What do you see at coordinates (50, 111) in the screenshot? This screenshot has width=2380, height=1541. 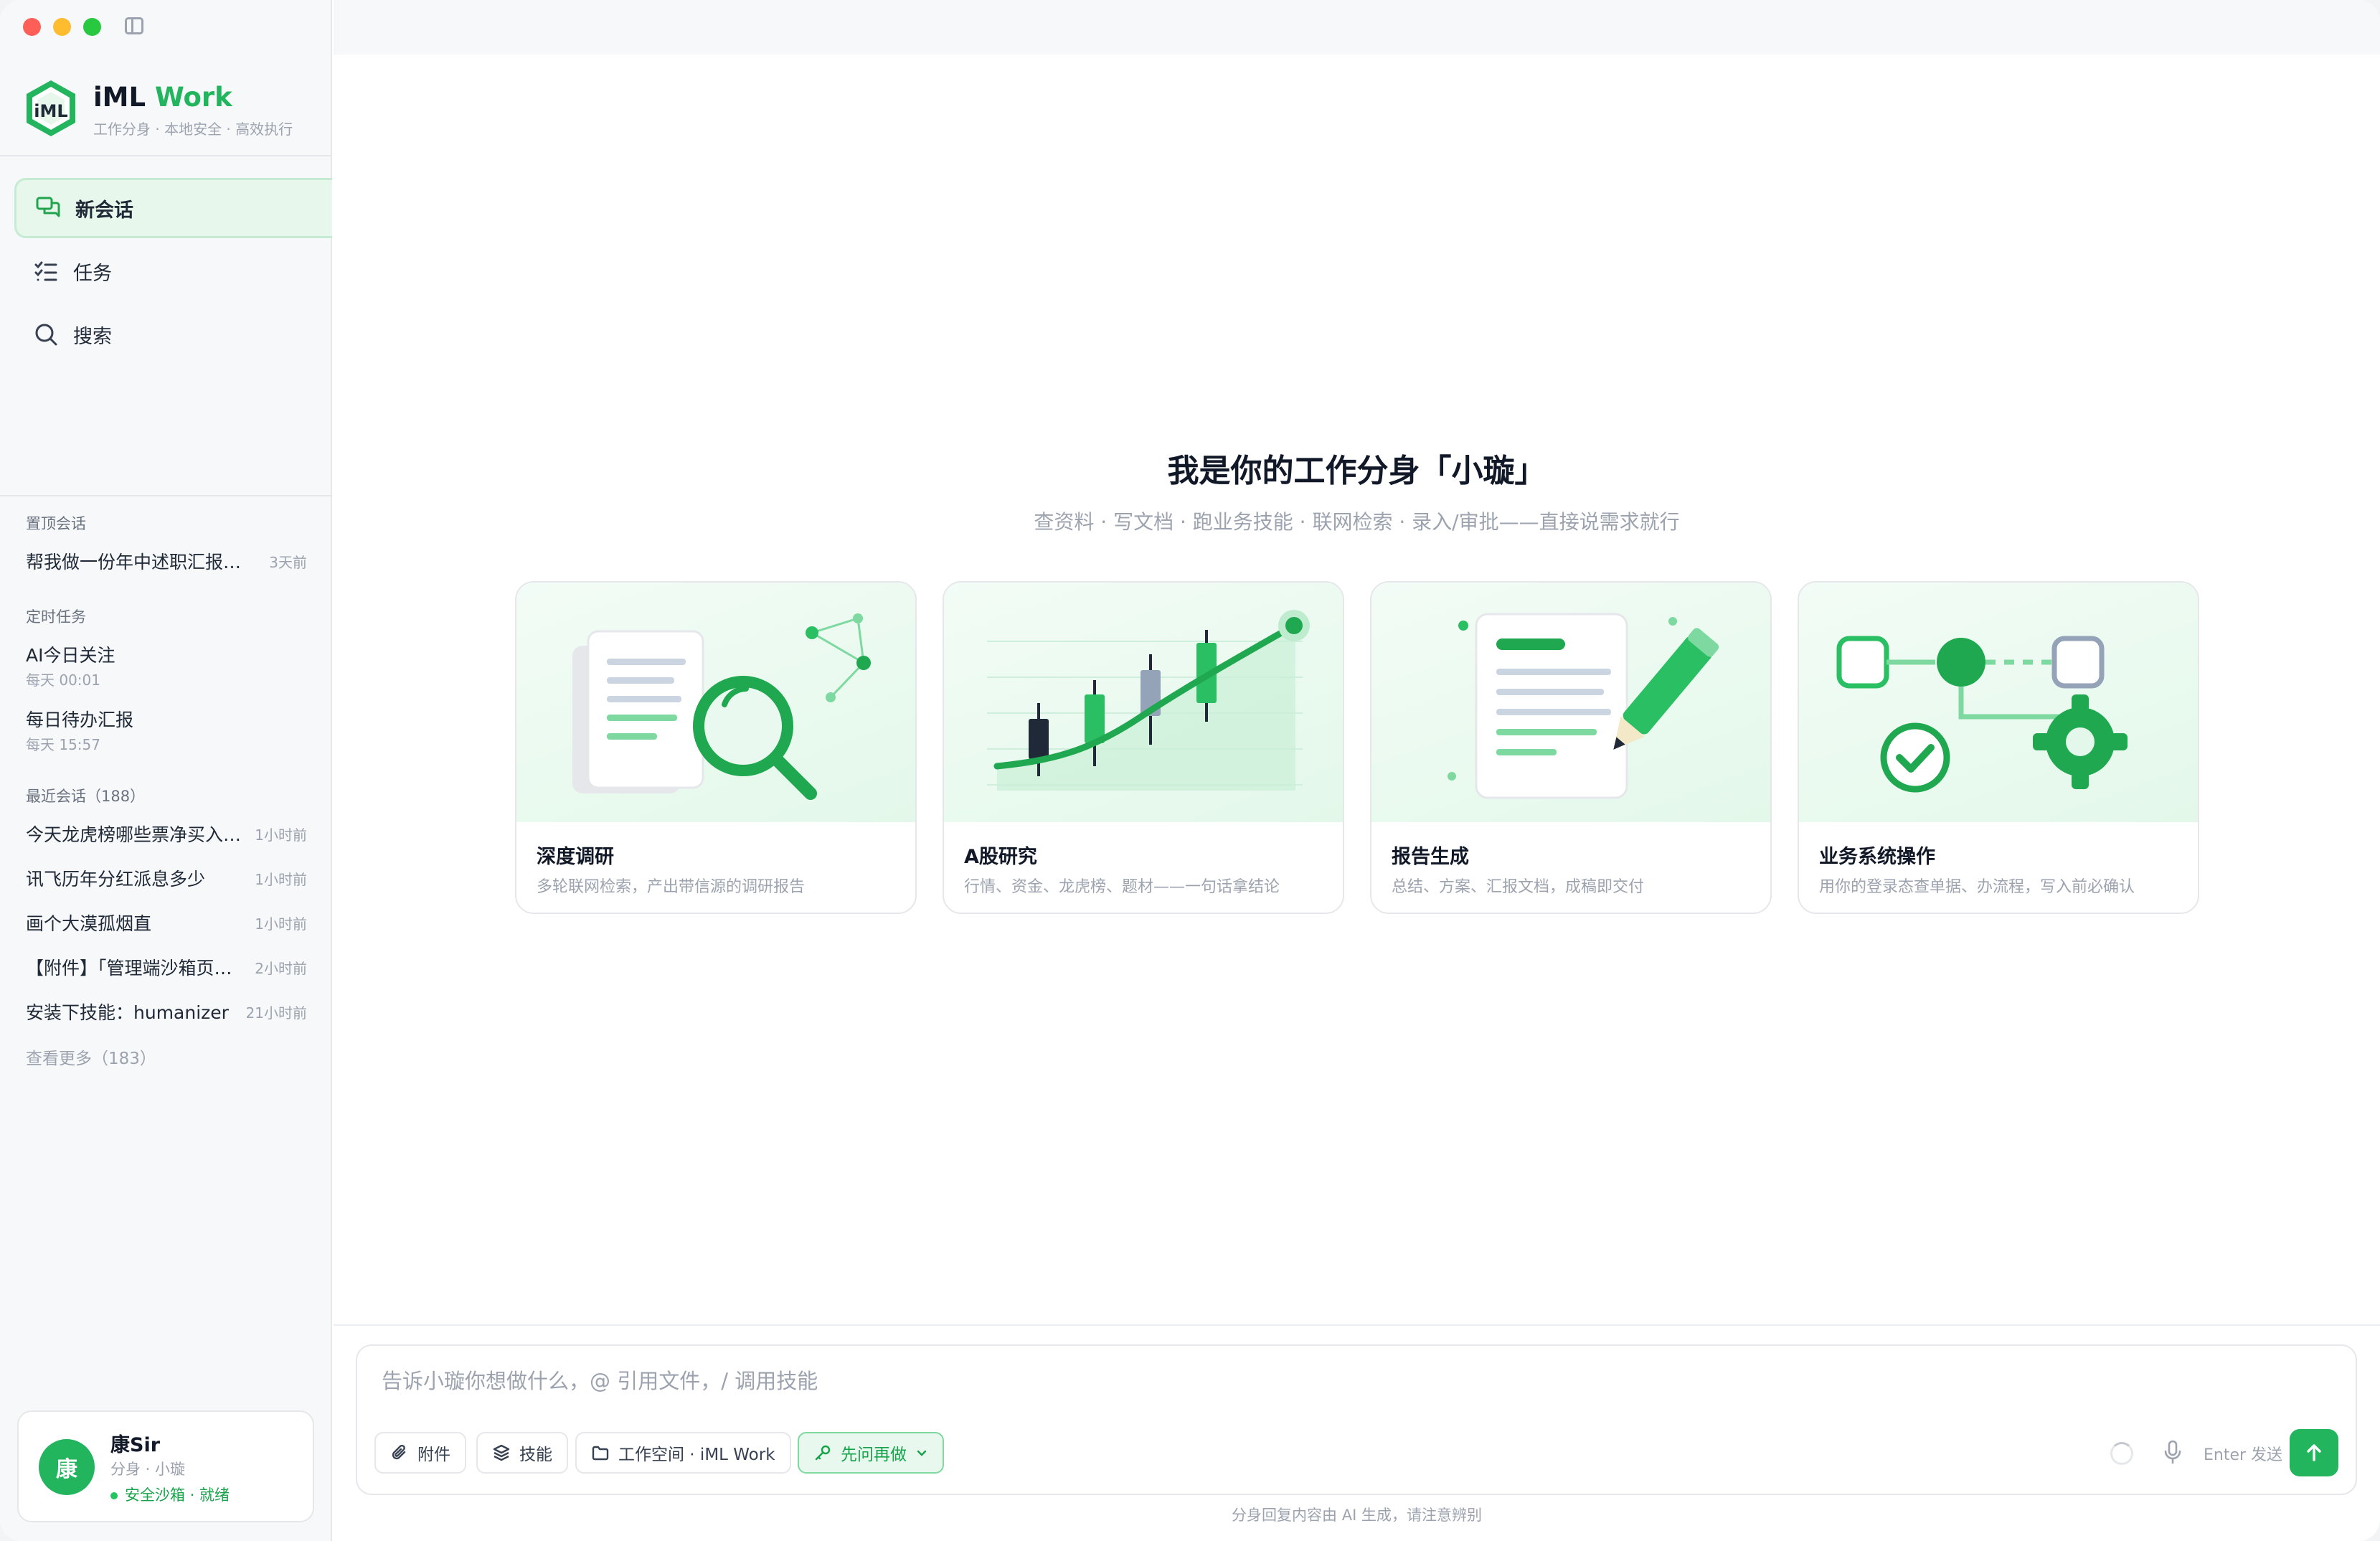 I see `svg-text: iML` at bounding box center [50, 111].